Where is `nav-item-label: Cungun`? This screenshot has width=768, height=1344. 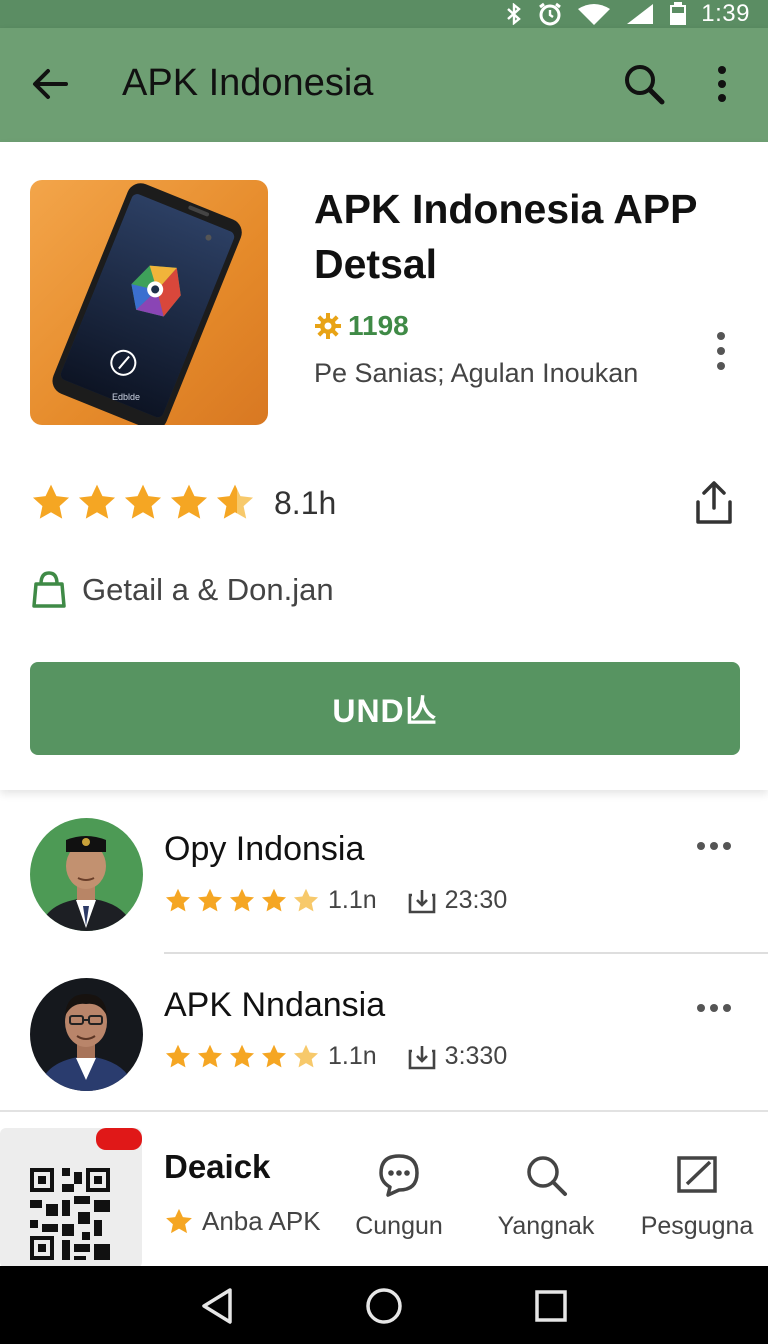
nav-item-label: Cungun is located at coordinates (399, 1226).